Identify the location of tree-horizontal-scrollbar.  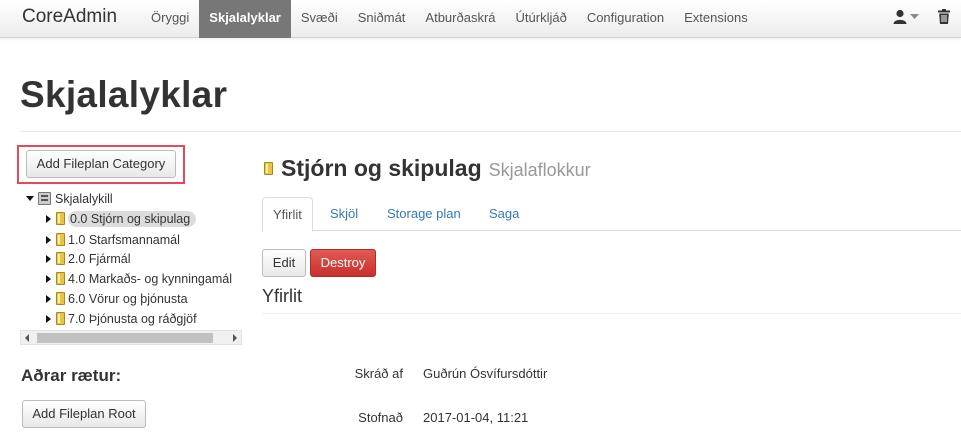
(131, 337).